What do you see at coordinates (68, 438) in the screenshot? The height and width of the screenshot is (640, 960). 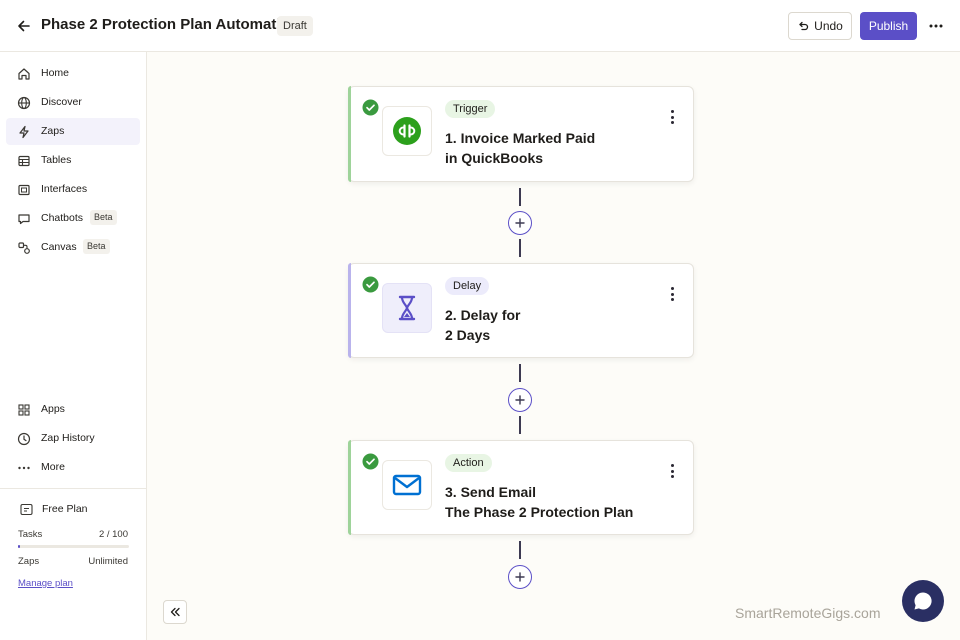 I see `sidebar-item-label: Zap History` at bounding box center [68, 438].